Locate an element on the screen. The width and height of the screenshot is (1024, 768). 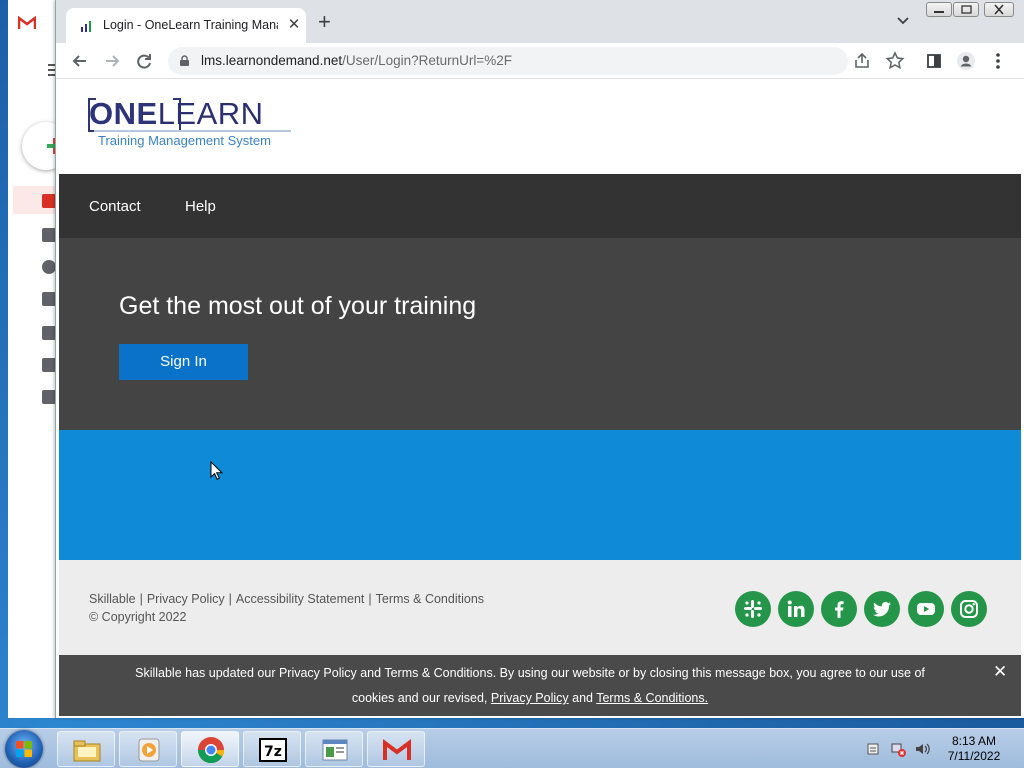
taskbar-gmail is located at coordinates (396, 749).